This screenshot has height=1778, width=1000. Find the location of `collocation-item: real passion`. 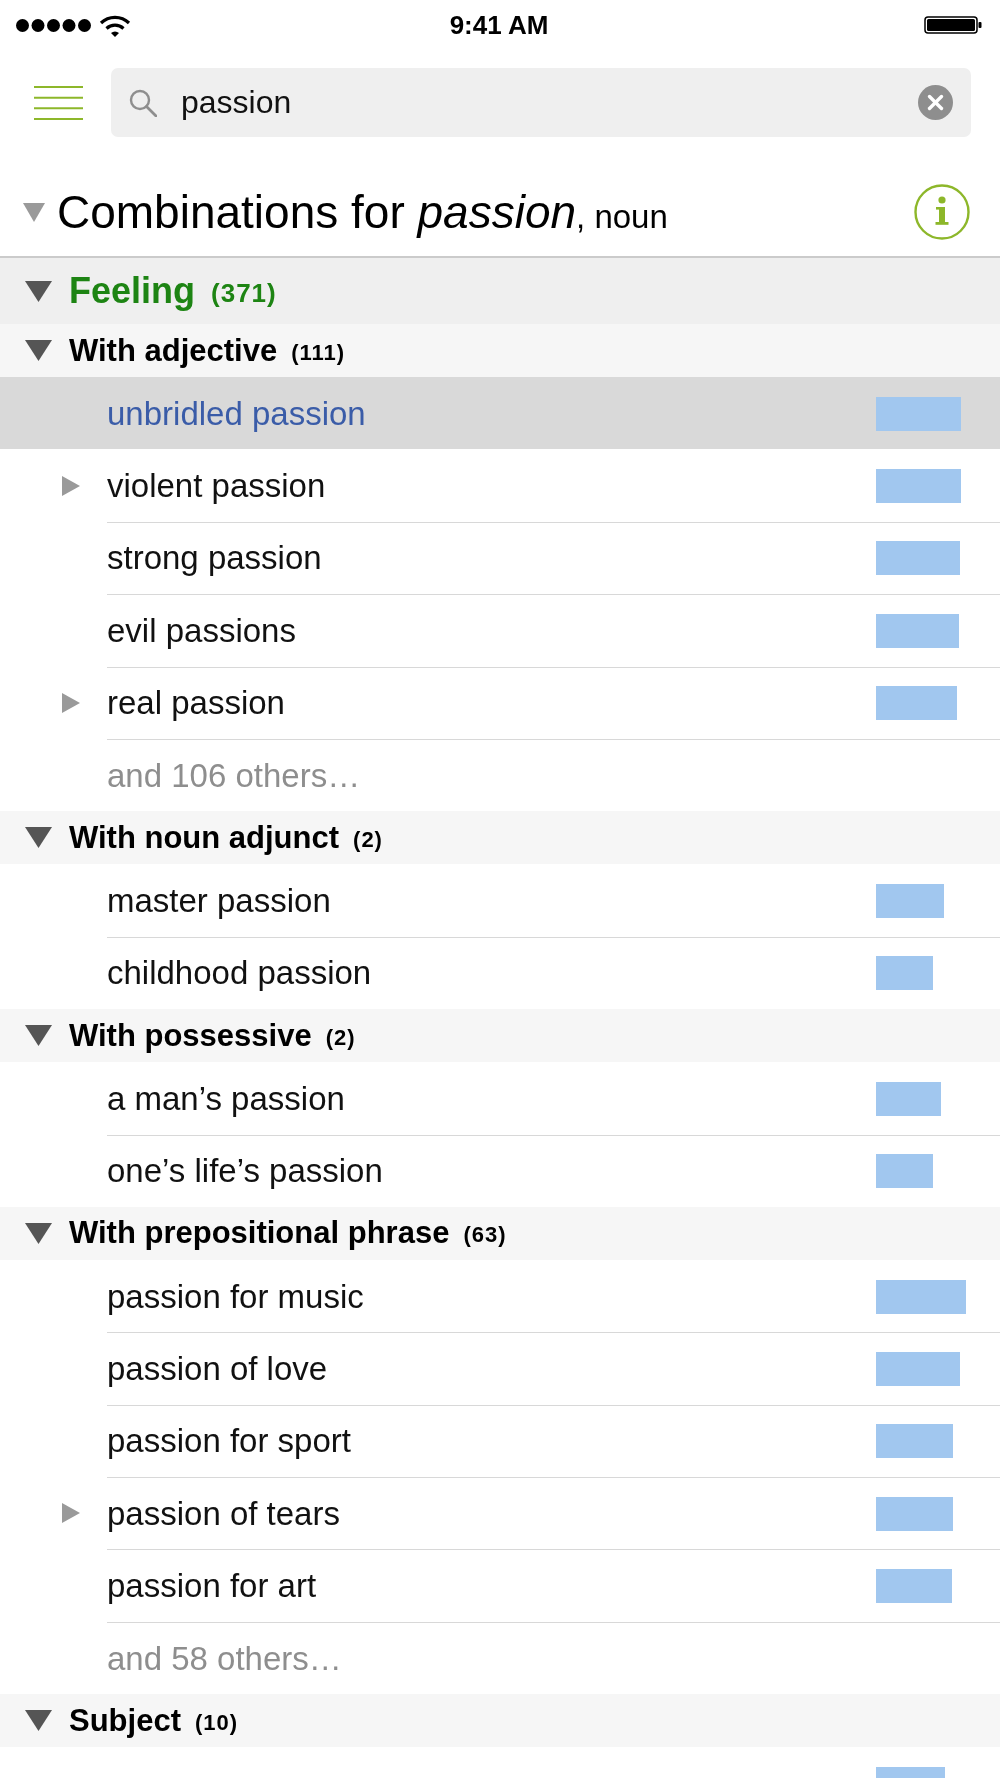

collocation-item: real passion is located at coordinates (500, 702).